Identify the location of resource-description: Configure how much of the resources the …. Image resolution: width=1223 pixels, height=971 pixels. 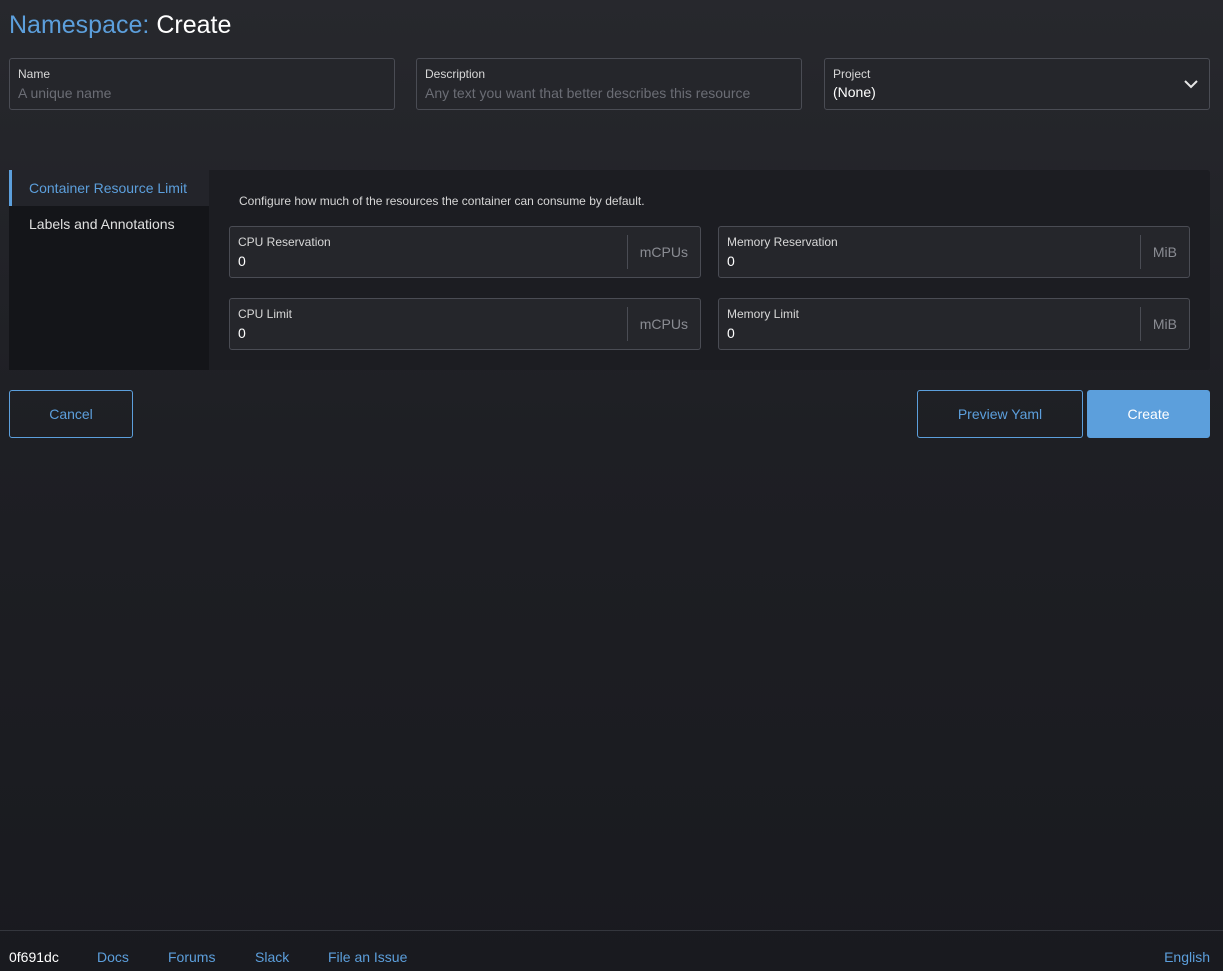
(442, 201).